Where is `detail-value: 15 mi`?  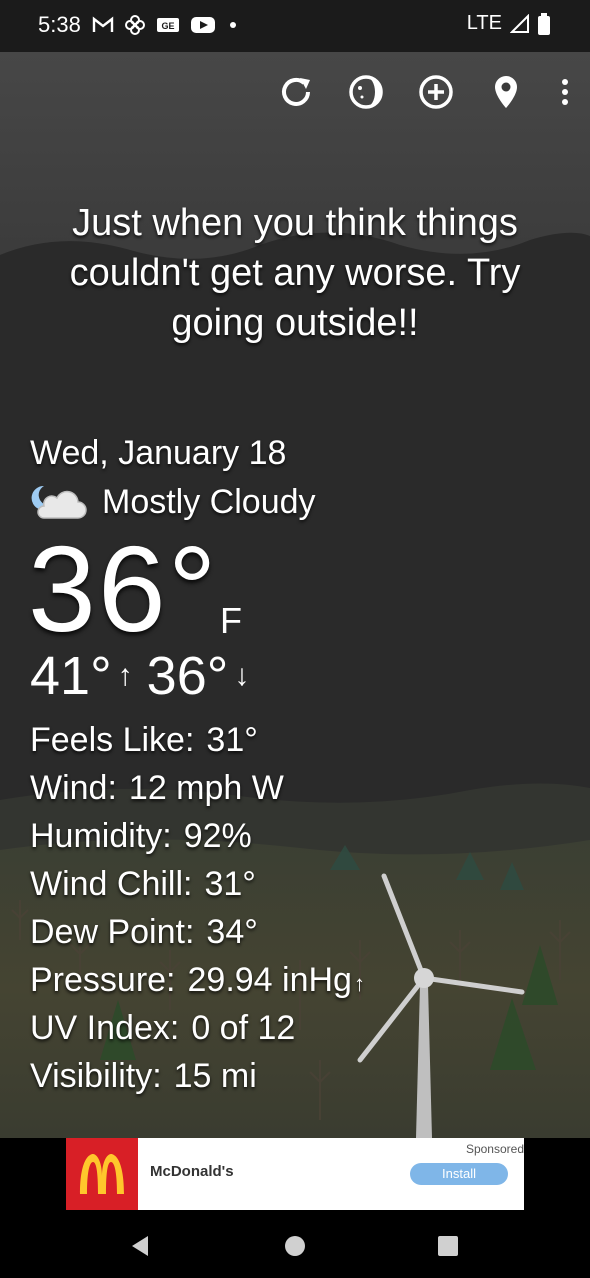
detail-value: 15 mi is located at coordinates (215, 1076).